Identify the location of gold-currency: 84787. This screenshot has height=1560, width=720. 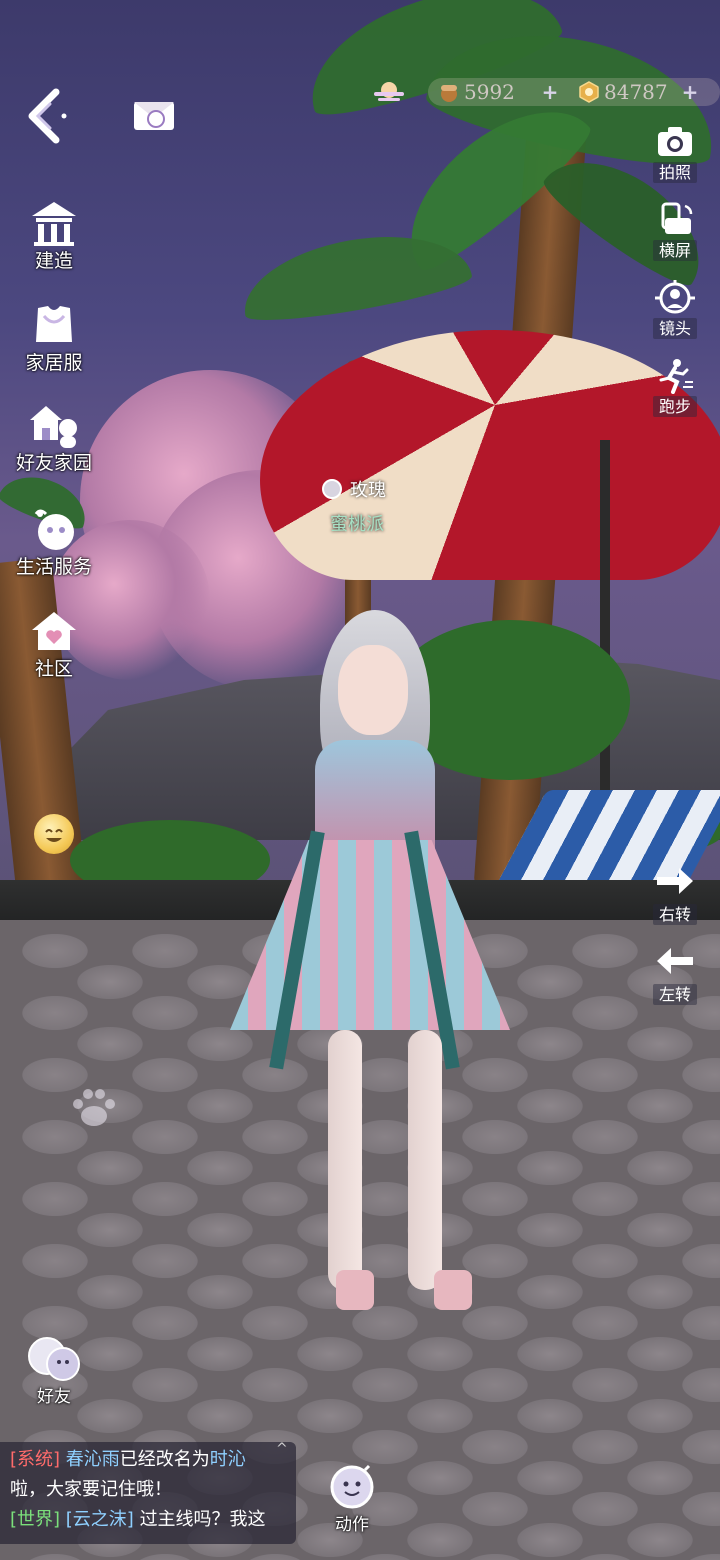
(623, 92).